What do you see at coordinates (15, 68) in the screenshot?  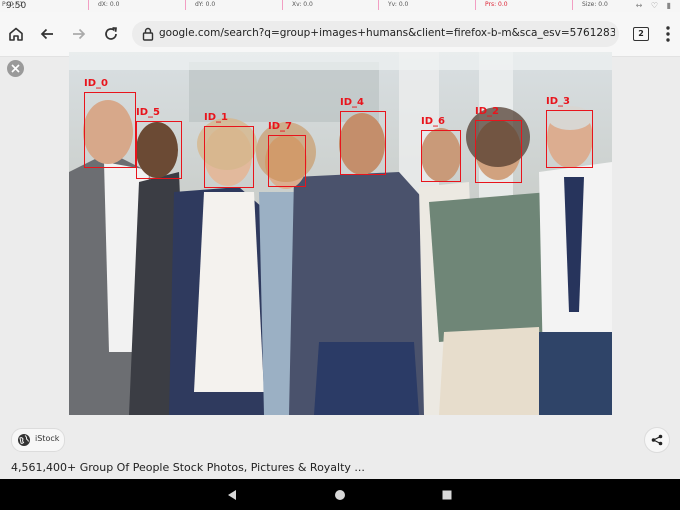 I see `close-icon` at bounding box center [15, 68].